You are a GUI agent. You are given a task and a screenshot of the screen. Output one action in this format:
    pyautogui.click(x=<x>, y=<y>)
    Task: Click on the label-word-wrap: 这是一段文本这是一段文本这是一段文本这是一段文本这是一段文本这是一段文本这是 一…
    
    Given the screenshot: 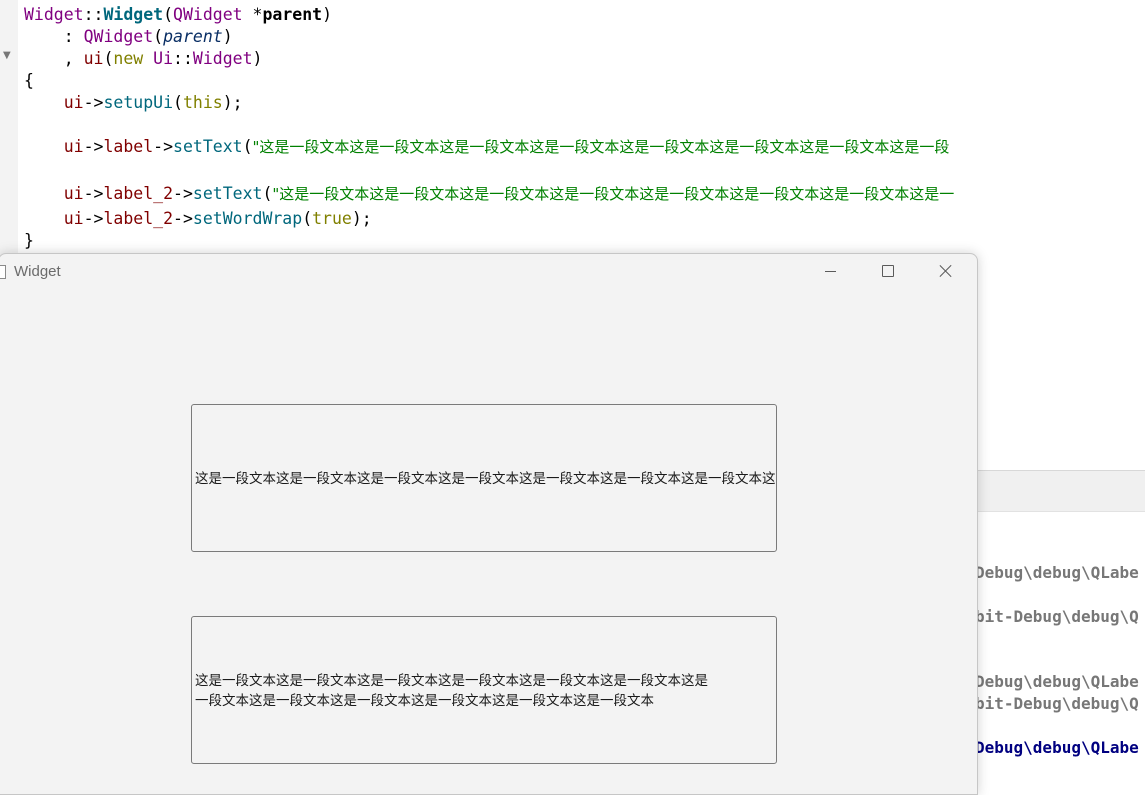 What is the action you would take?
    pyautogui.click(x=484, y=690)
    